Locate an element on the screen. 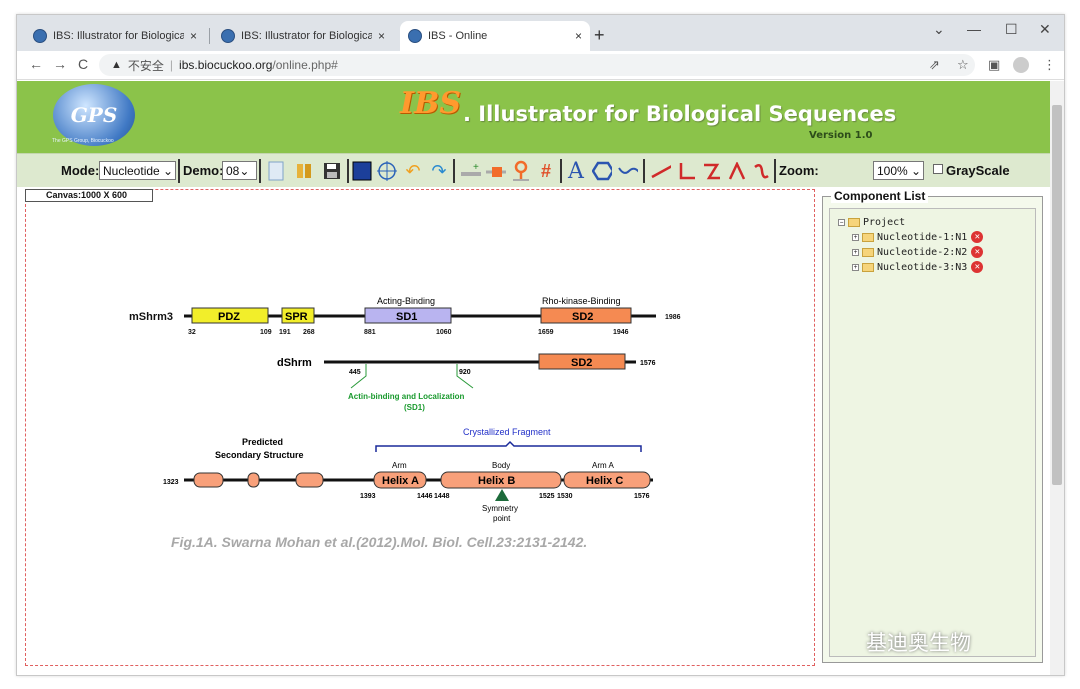 The height and width of the screenshot is (689, 1080). position-label: 32 is located at coordinates (192, 332).